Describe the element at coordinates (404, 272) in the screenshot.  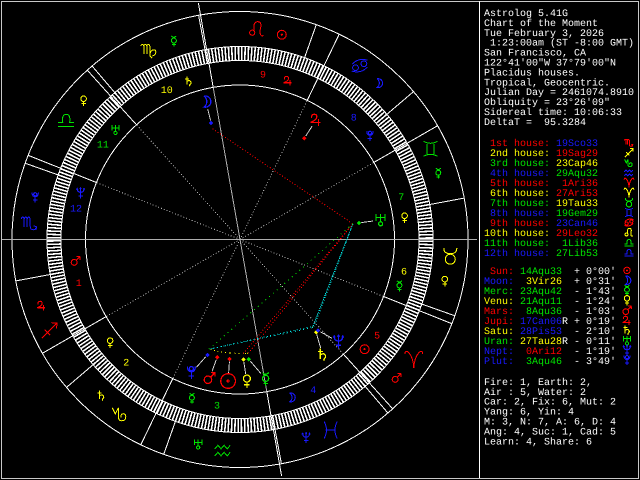
I see `svg-text: 6` at that location.